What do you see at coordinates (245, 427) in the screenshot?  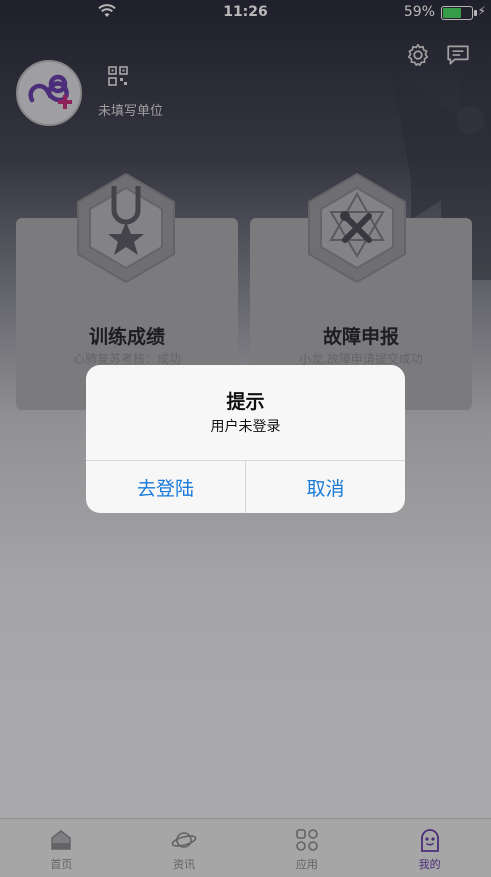 I see `alert-message: 用户未登录` at bounding box center [245, 427].